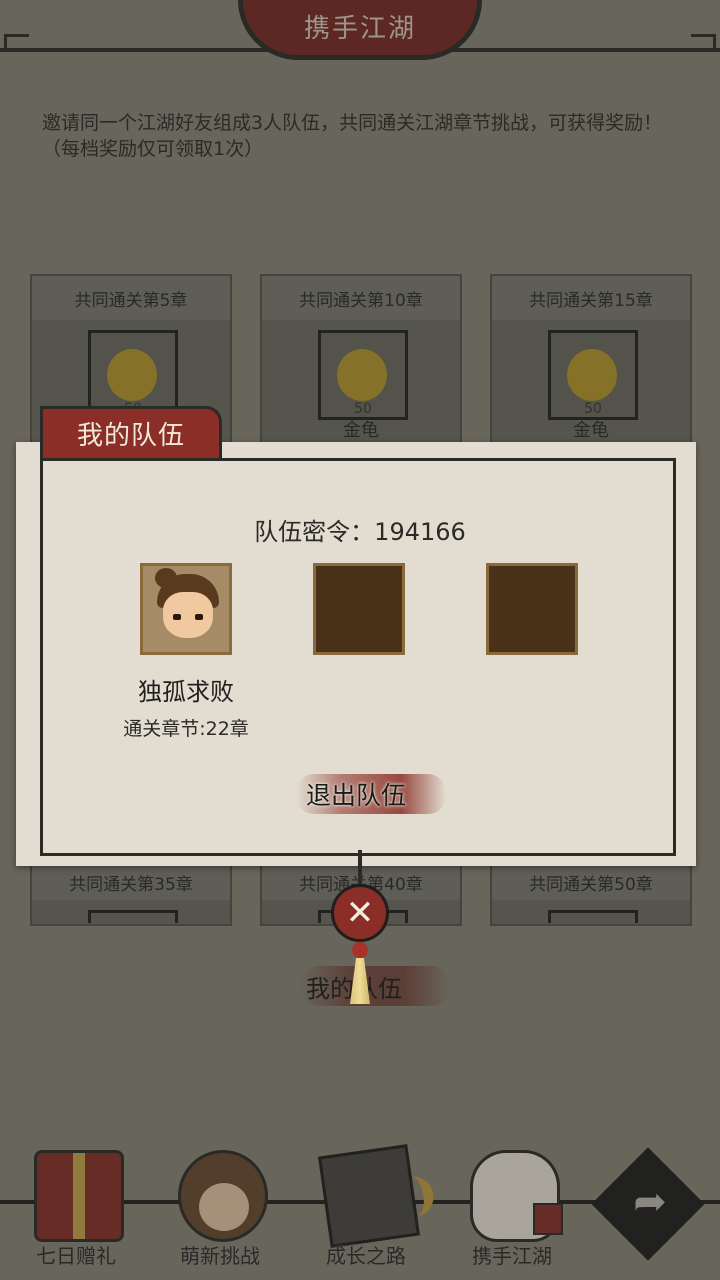 Image resolution: width=720 pixels, height=1280 pixels. I want to click on leave-team-button: 退出队伍, so click(371, 794).